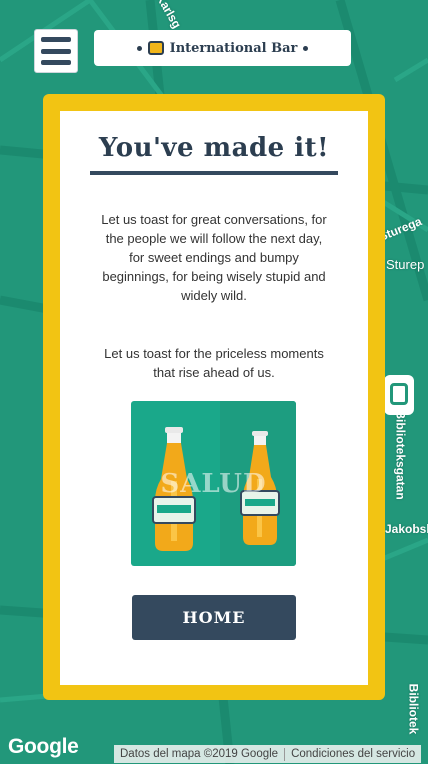 This screenshot has height=764, width=428. Describe the element at coordinates (399, 395) in the screenshot. I see `transit-station-icon` at that location.